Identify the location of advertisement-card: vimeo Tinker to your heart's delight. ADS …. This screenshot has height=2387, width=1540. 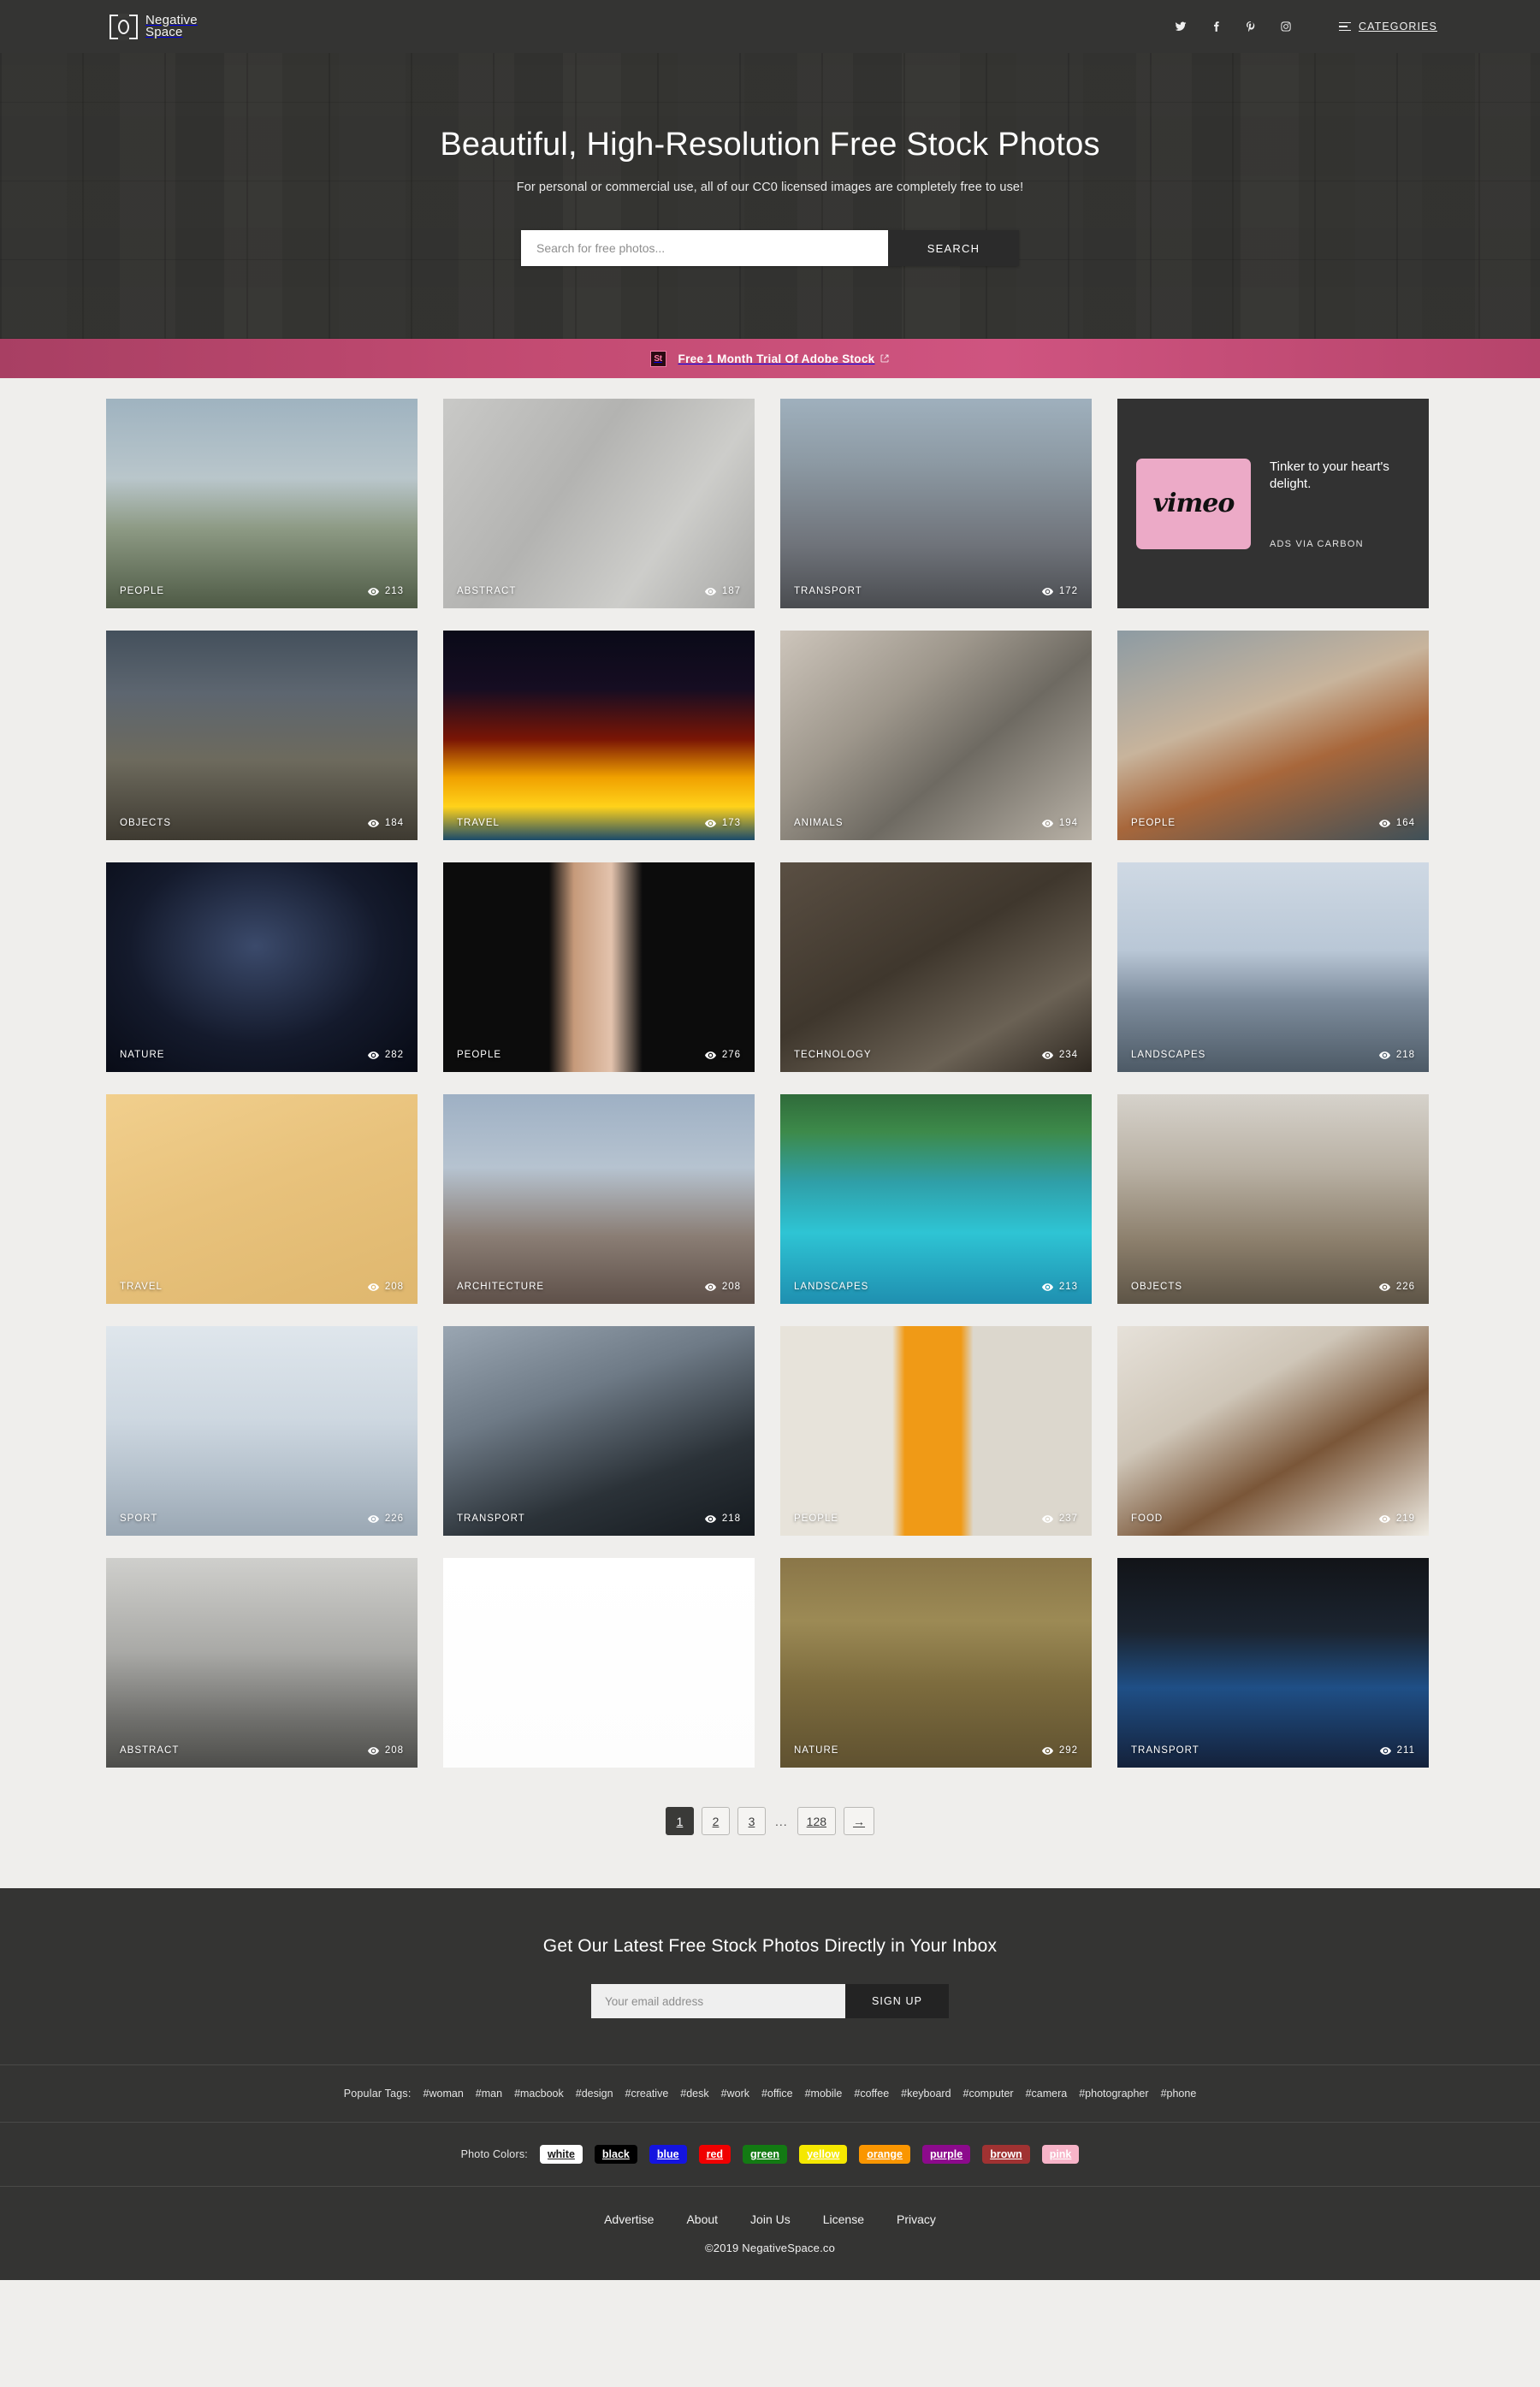
(1273, 503).